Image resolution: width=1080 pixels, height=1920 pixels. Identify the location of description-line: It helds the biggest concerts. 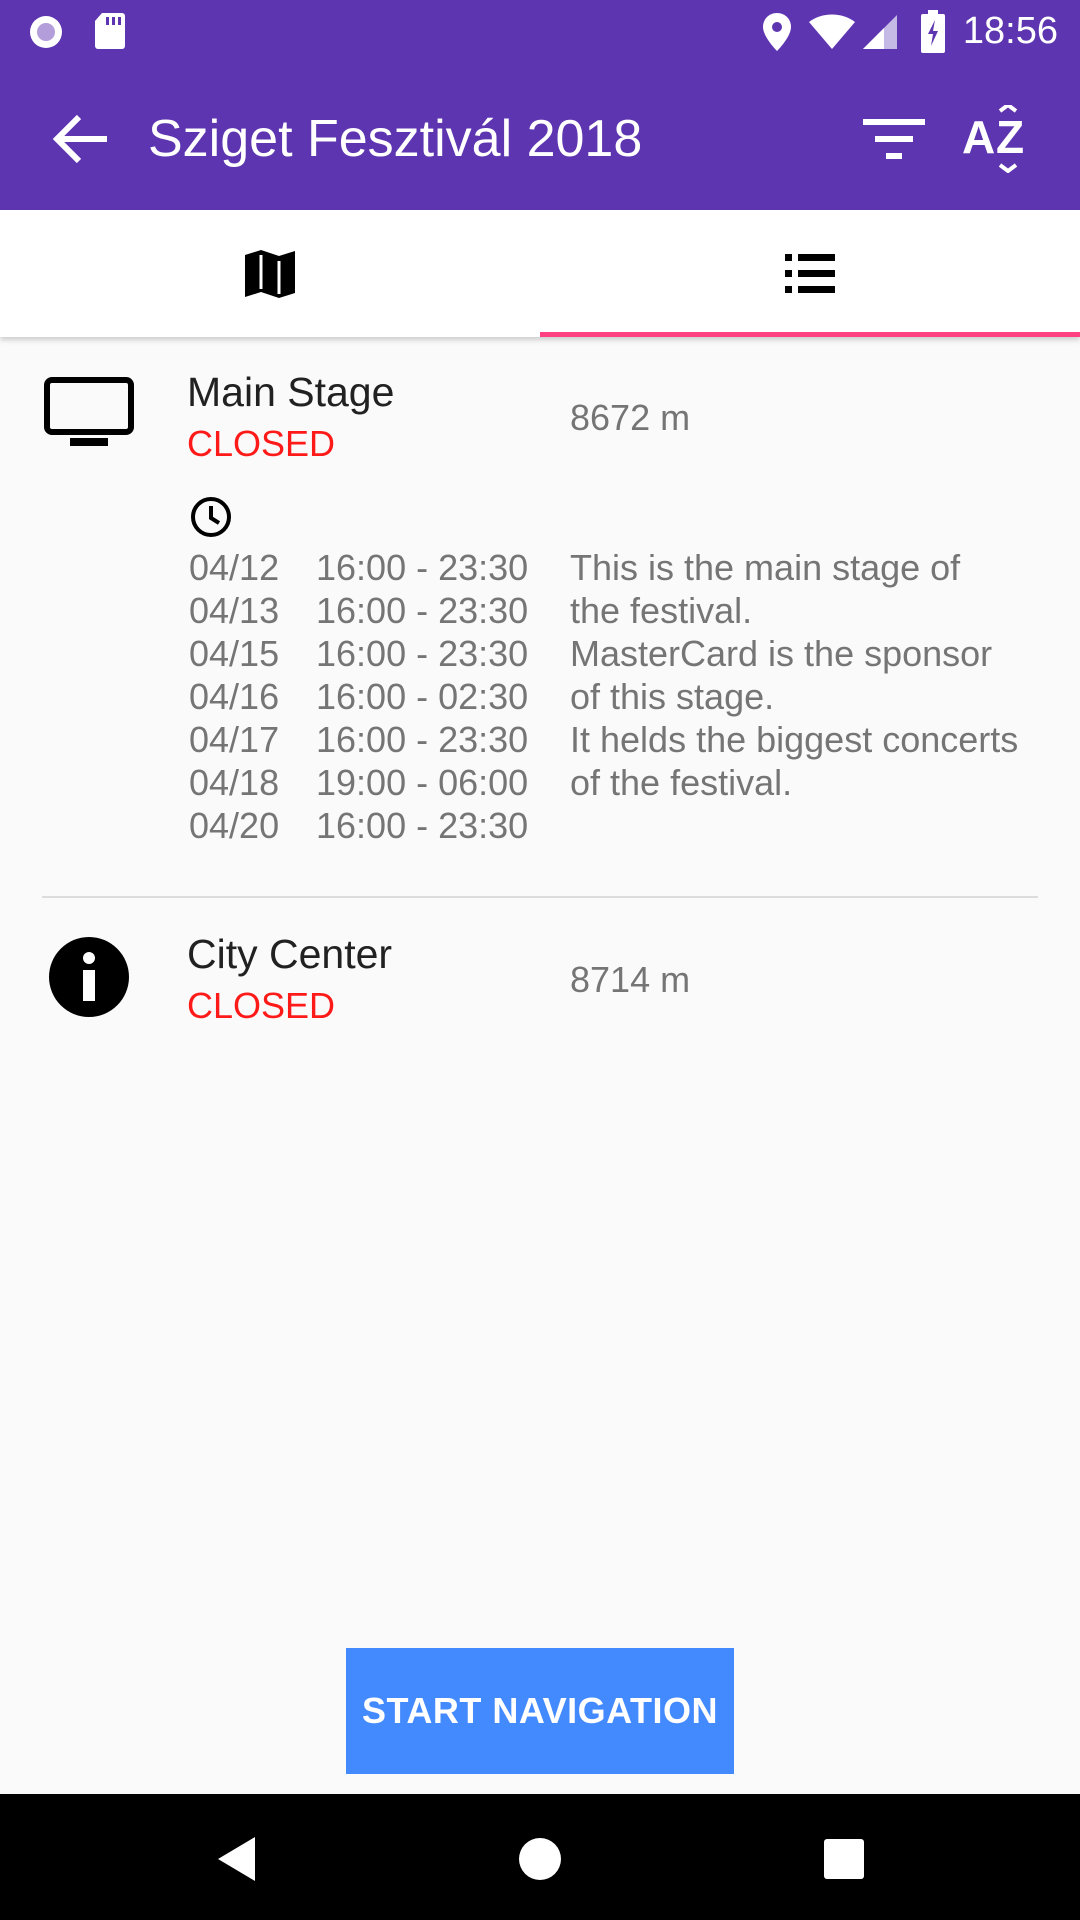
(794, 739).